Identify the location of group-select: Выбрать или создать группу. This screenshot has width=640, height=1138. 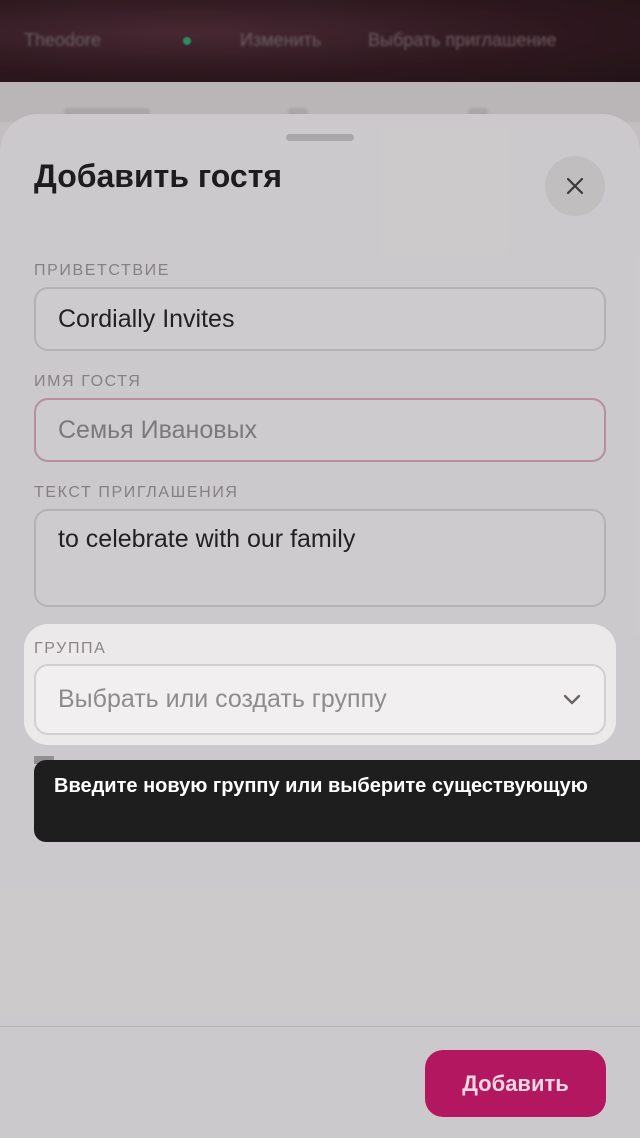
(320, 699).